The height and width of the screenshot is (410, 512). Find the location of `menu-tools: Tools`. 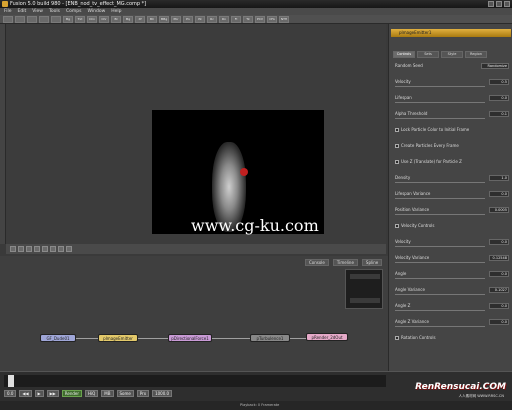

menu-tools: Tools is located at coordinates (54, 11).